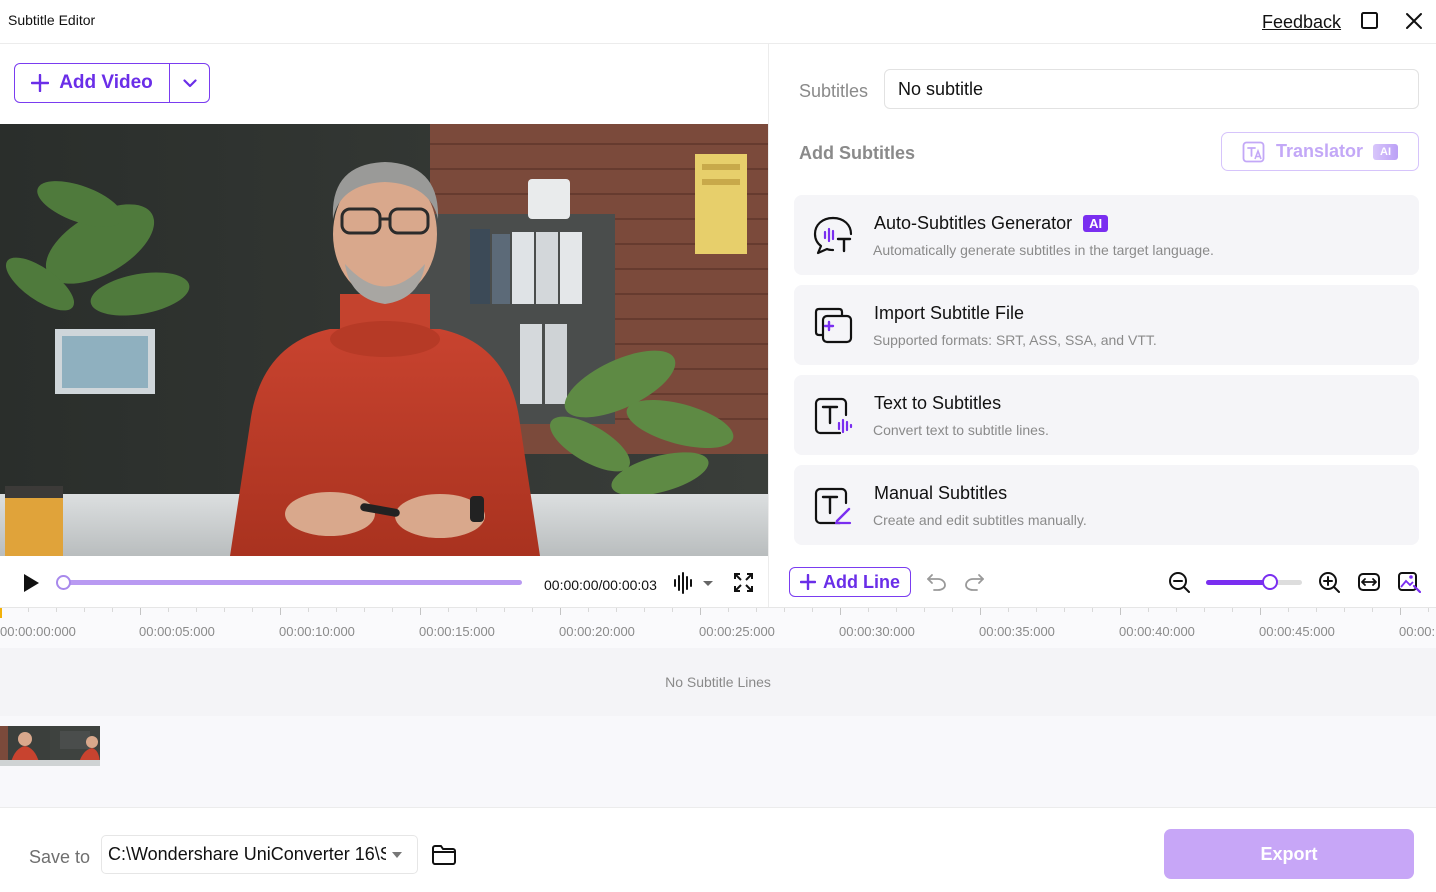 This screenshot has width=1436, height=892. Describe the element at coordinates (1301, 22) in the screenshot. I see `feedback-link: Feedback` at that location.